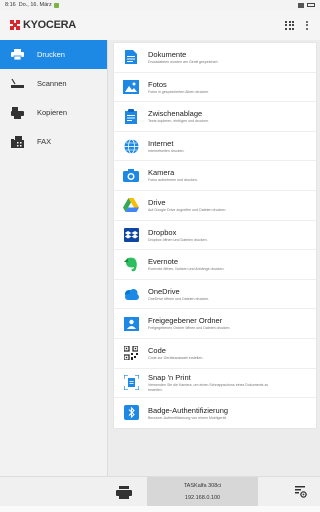 This screenshot has width=320, height=512. What do you see at coordinates (164, 291) in the screenshot?
I see `item-title: OneDrive` at bounding box center [164, 291].